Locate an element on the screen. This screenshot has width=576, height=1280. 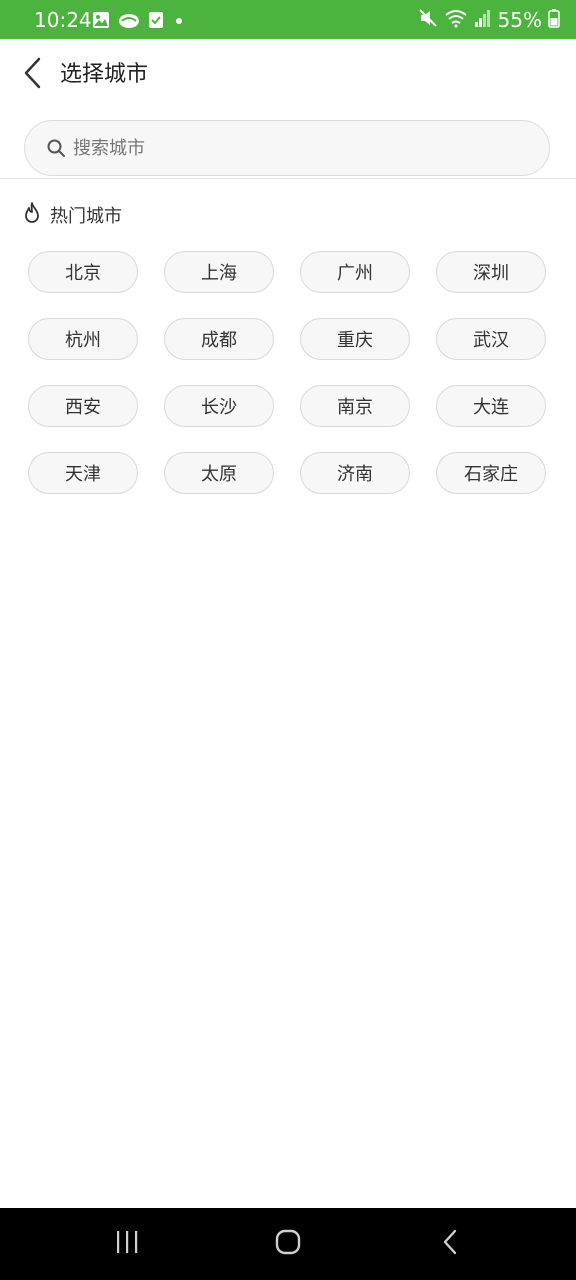
search-icon is located at coordinates (56, 148).